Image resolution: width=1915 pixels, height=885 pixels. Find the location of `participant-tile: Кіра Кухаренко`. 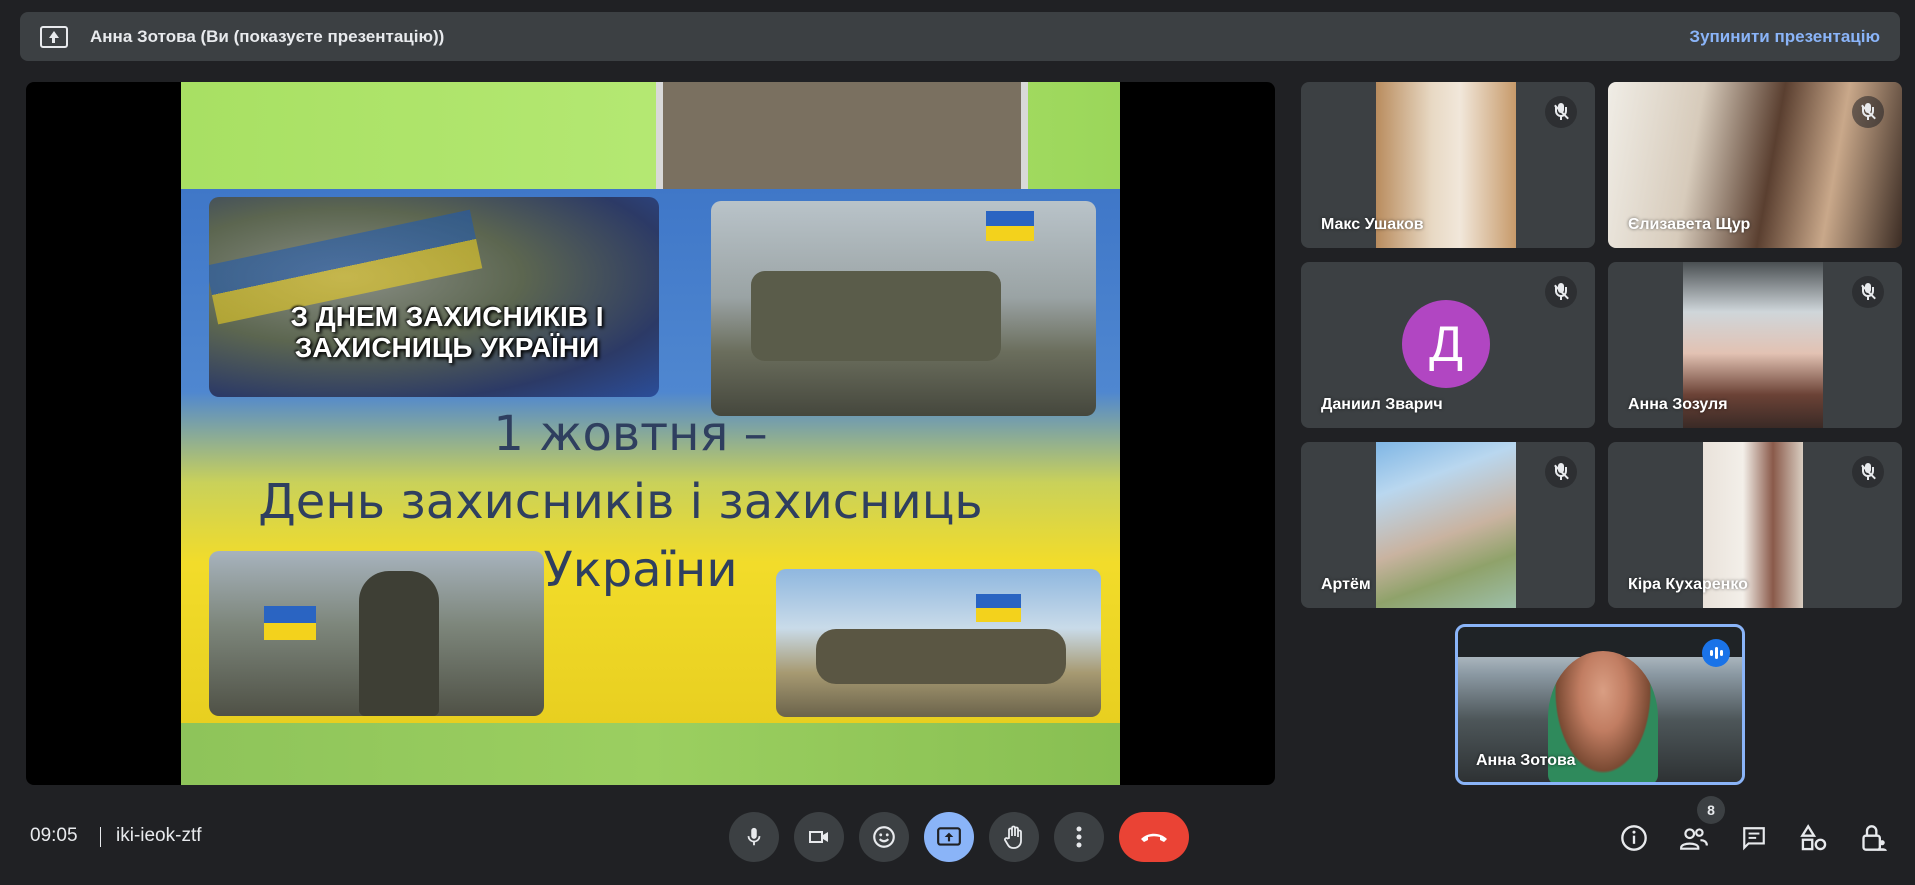

participant-tile: Кіра Кухаренко is located at coordinates (1755, 525).